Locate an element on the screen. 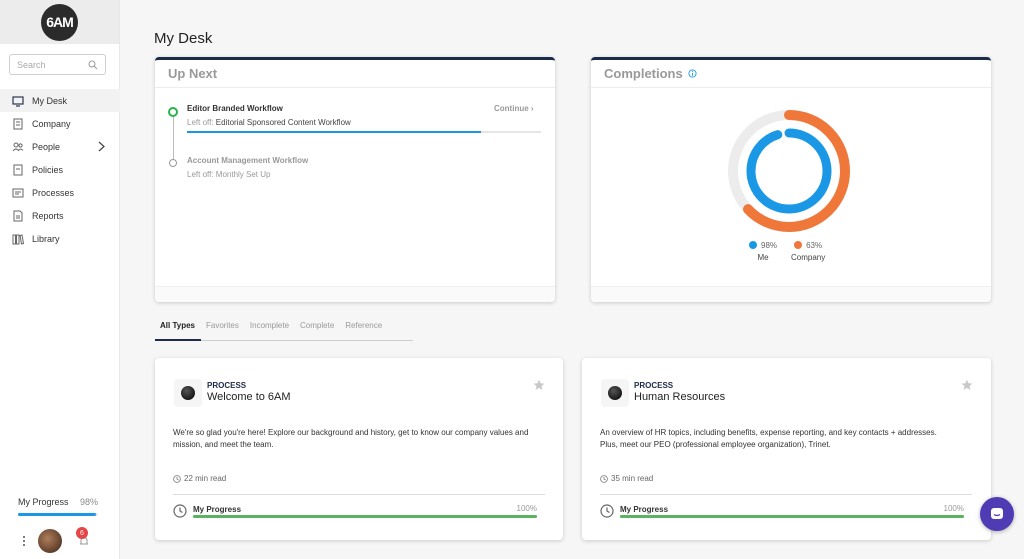 Image resolution: width=1024 pixels, height=559 pixels. legend-company: 63% Company is located at coordinates (808, 251).